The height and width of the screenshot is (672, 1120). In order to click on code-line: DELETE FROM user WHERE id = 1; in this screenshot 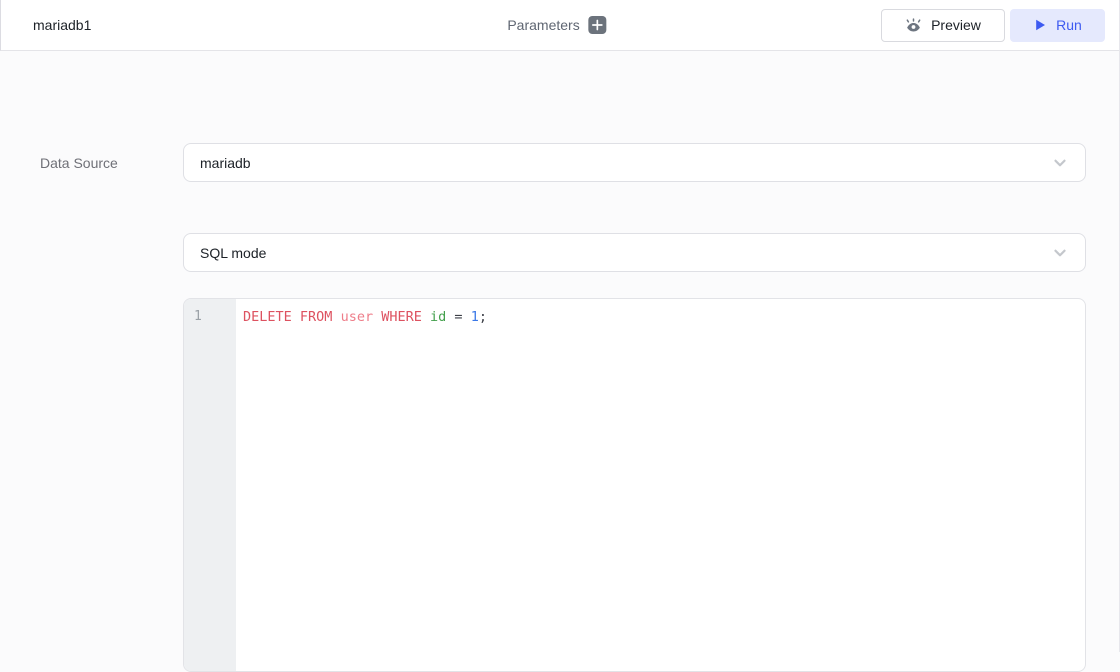, I will do `click(664, 317)`.